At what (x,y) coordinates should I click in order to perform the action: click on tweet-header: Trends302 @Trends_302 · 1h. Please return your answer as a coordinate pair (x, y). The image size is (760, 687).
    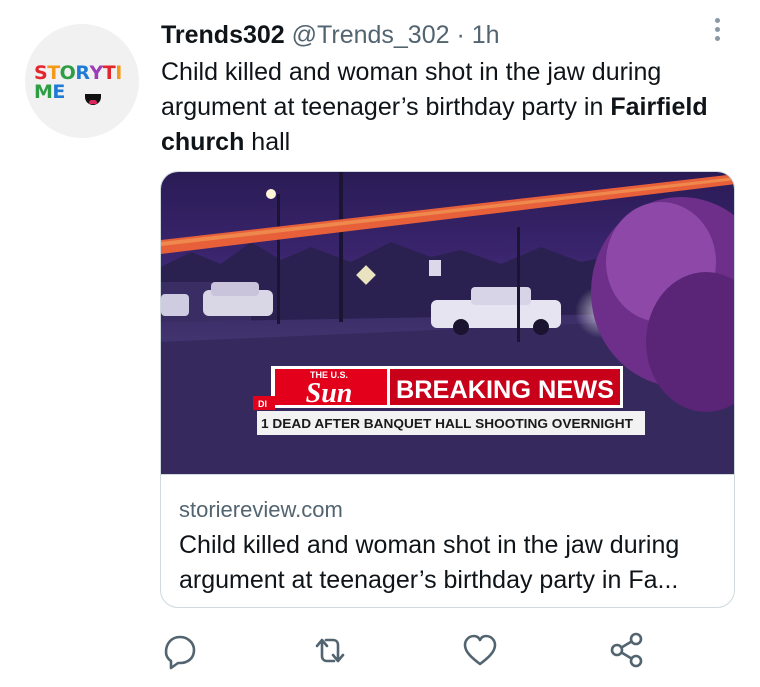
    Looking at the image, I should click on (330, 35).